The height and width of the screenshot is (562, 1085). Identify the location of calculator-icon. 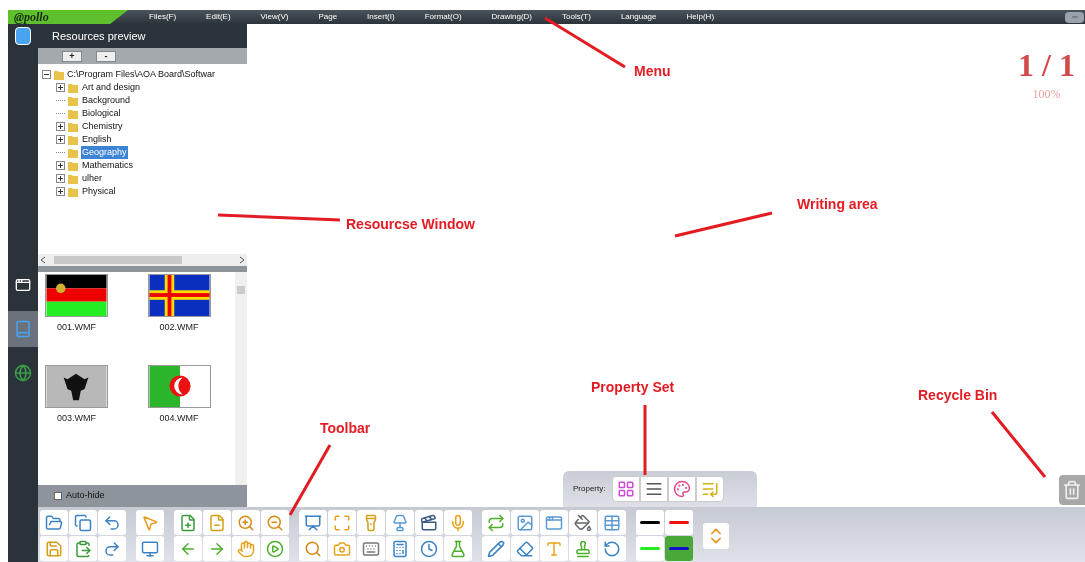
(400, 548).